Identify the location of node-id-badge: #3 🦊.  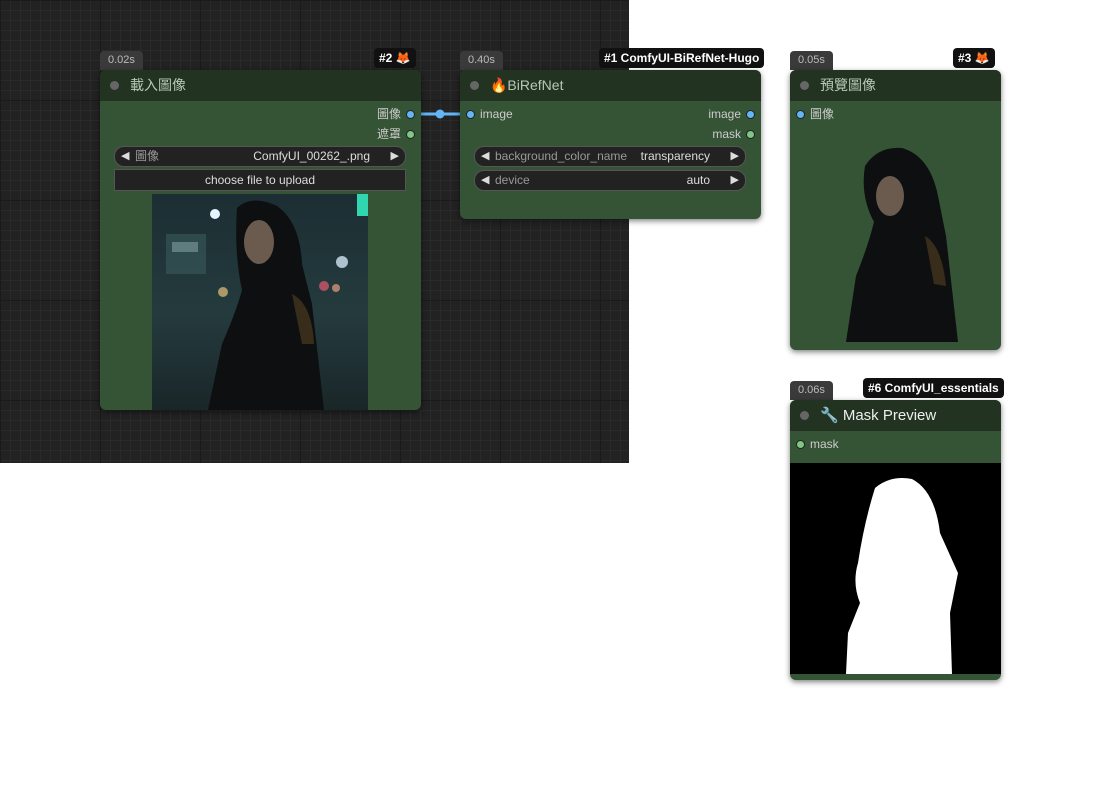
(974, 58).